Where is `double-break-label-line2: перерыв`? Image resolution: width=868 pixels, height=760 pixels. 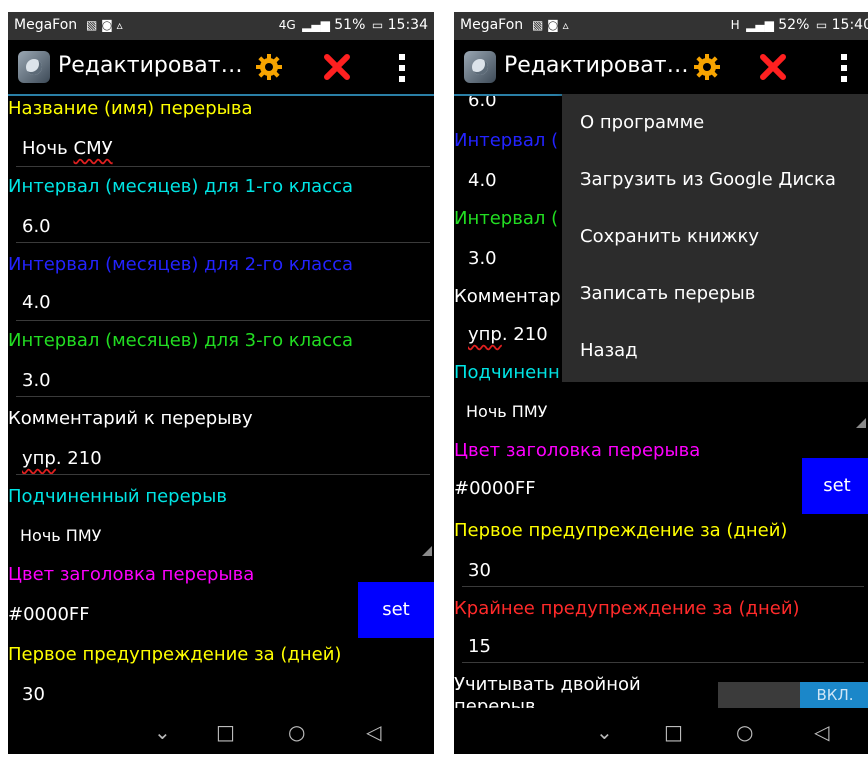 double-break-label-line2: перерыв is located at coordinates (495, 702).